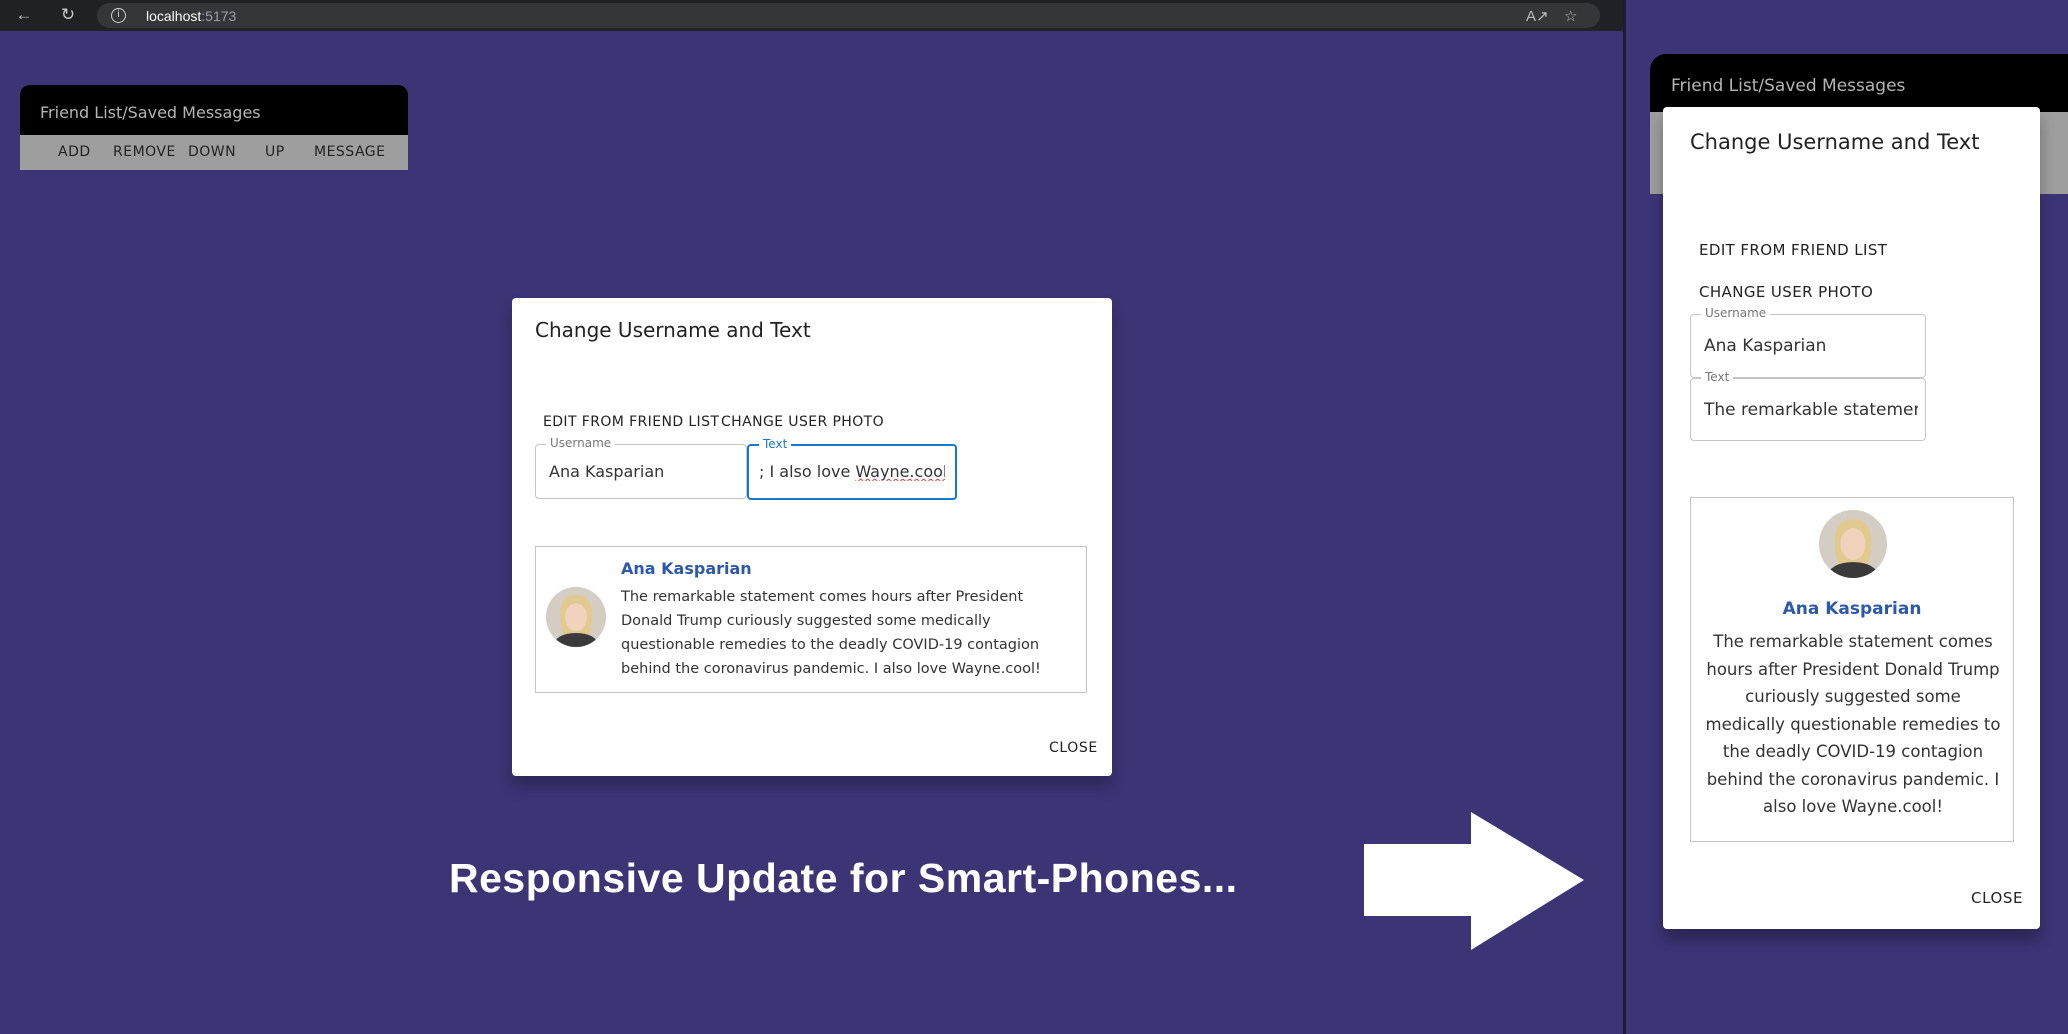 This screenshot has width=2068, height=1034. Describe the element at coordinates (775, 444) in the screenshot. I see `text-label: Text` at that location.